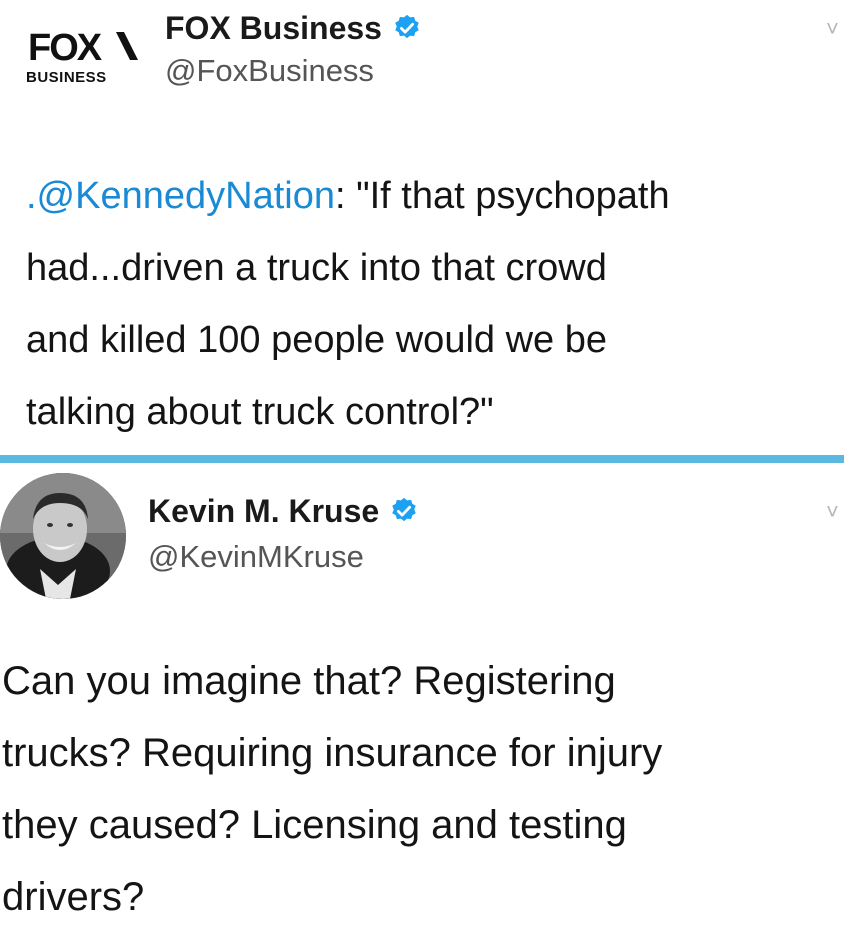  Describe the element at coordinates (309, 681) in the screenshot. I see `body-line-1: Can you imagine that? Registering` at that location.